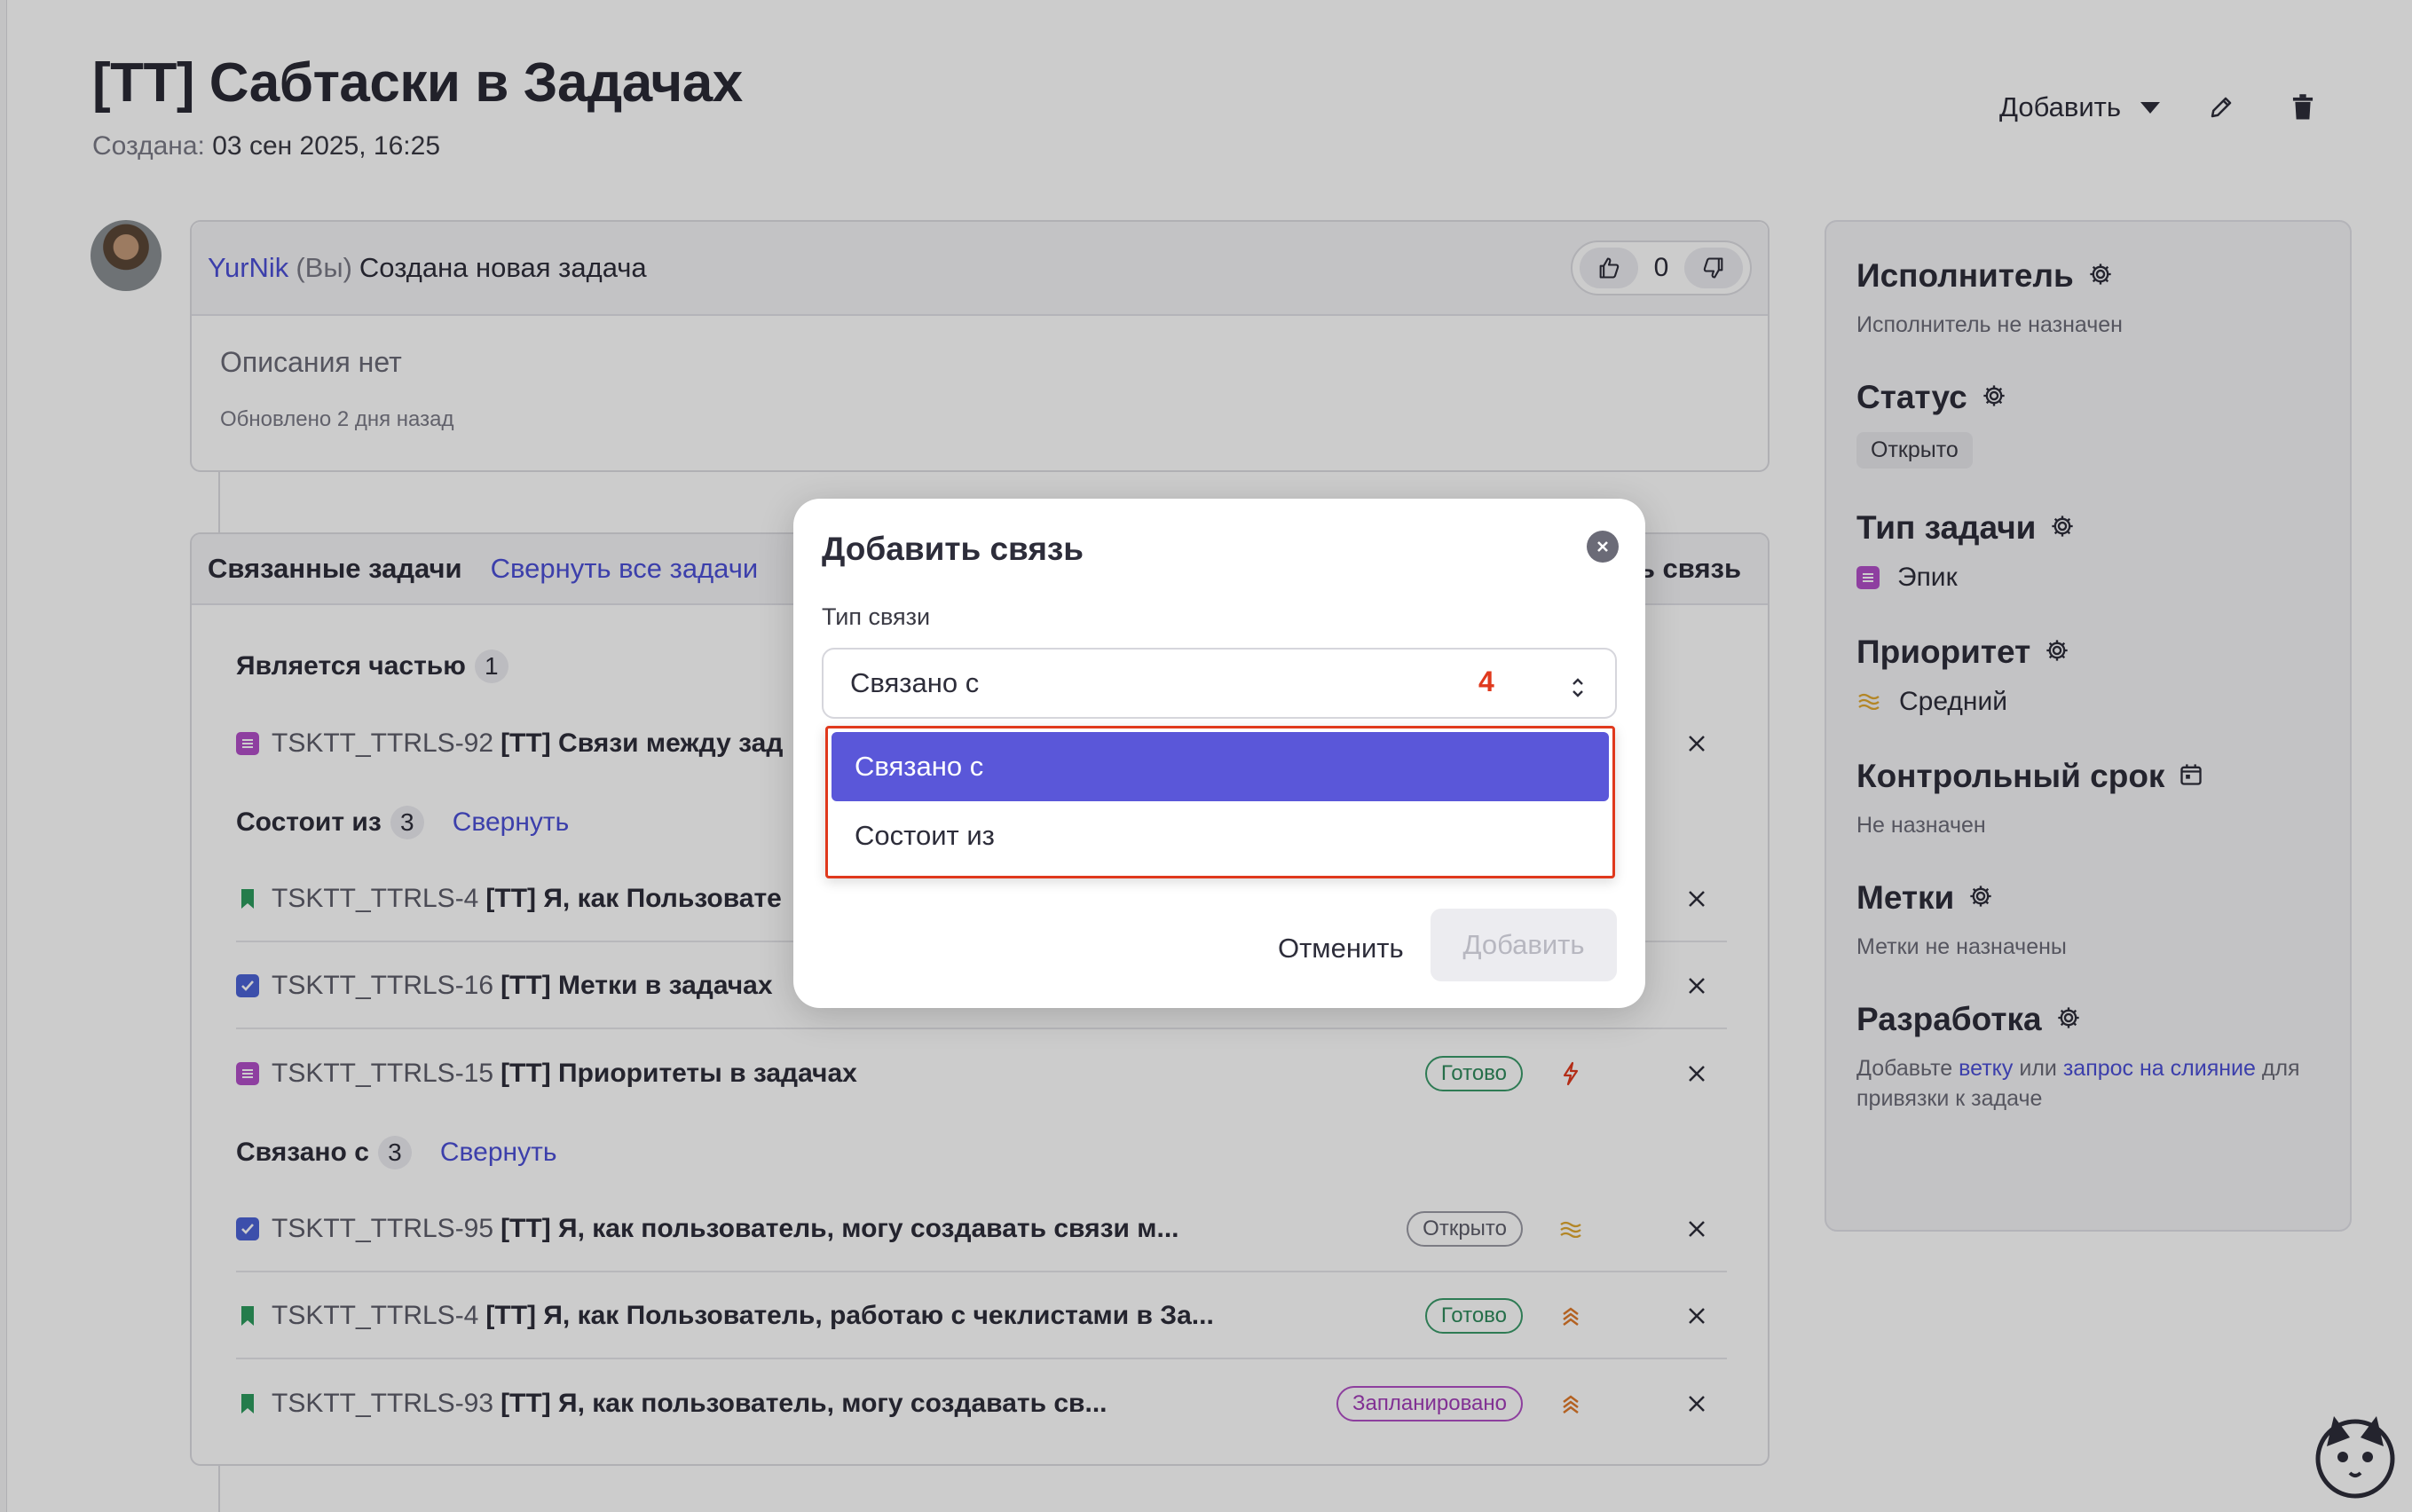 The image size is (2412, 1512). What do you see at coordinates (1341, 948) in the screenshot?
I see `cancel-button: Отменить` at bounding box center [1341, 948].